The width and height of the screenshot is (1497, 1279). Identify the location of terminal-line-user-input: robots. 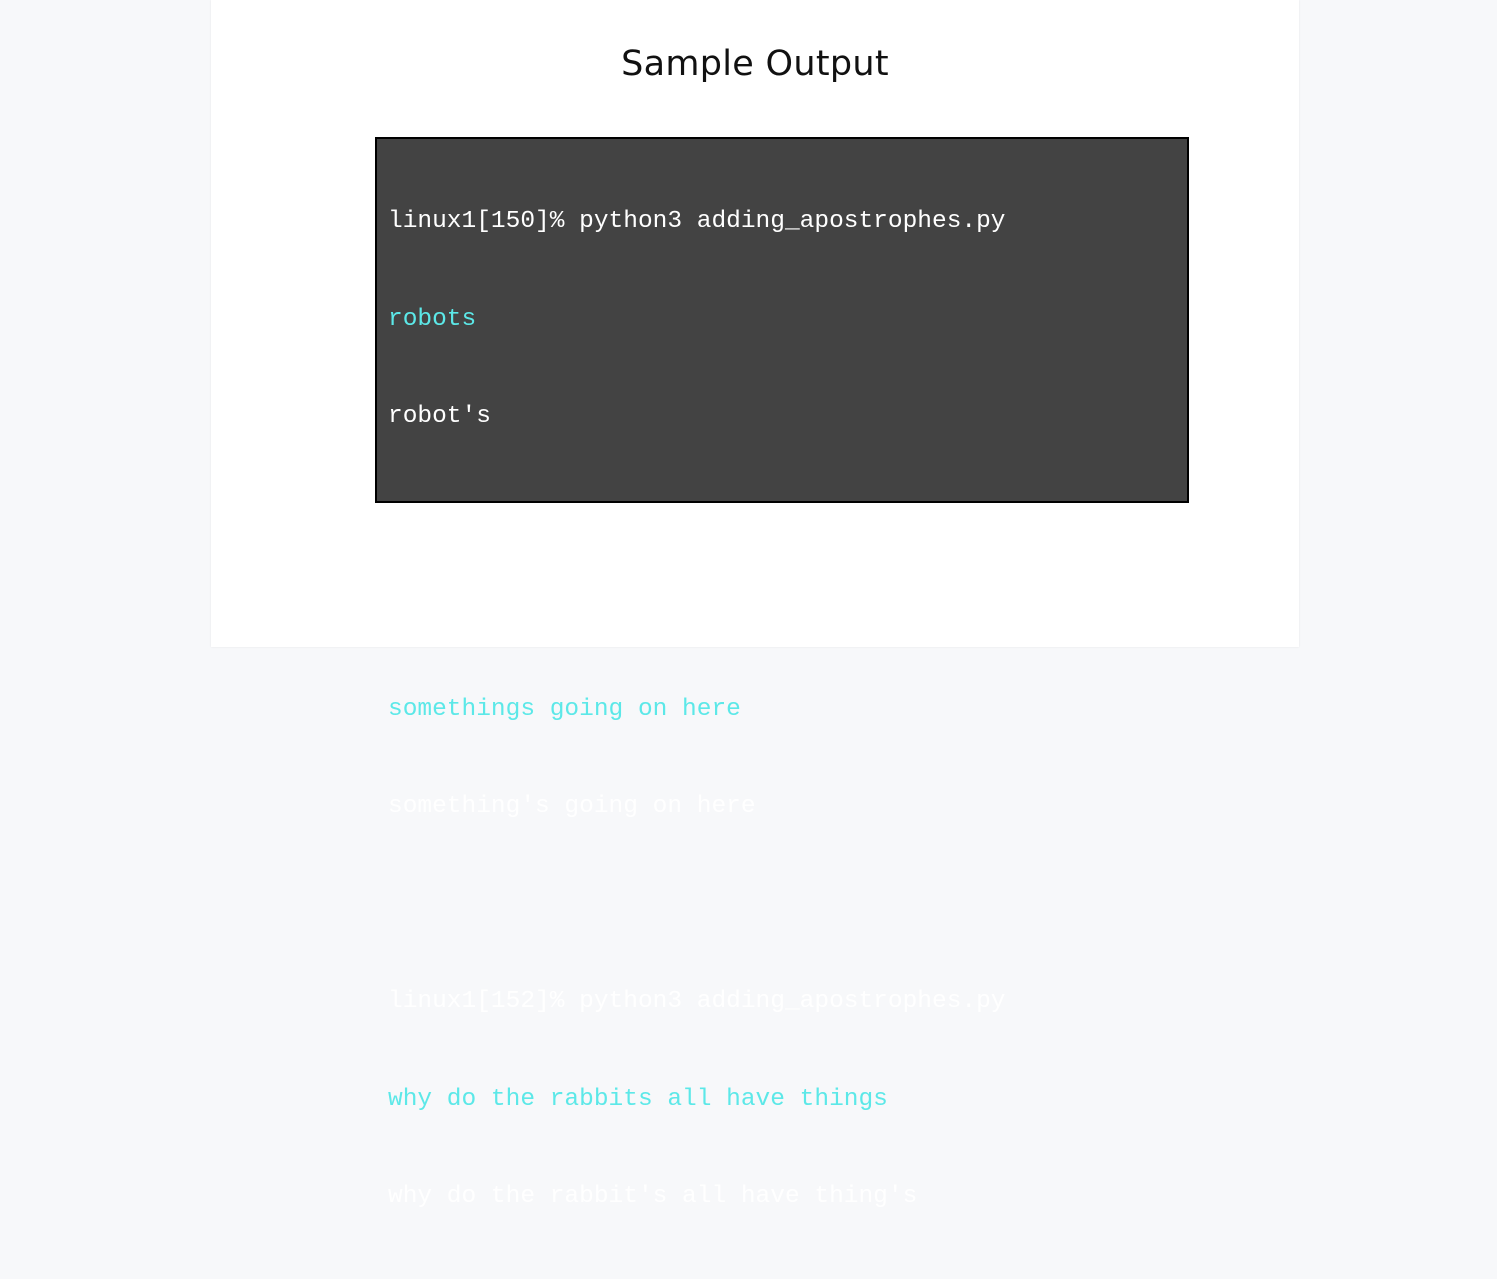
(432, 319).